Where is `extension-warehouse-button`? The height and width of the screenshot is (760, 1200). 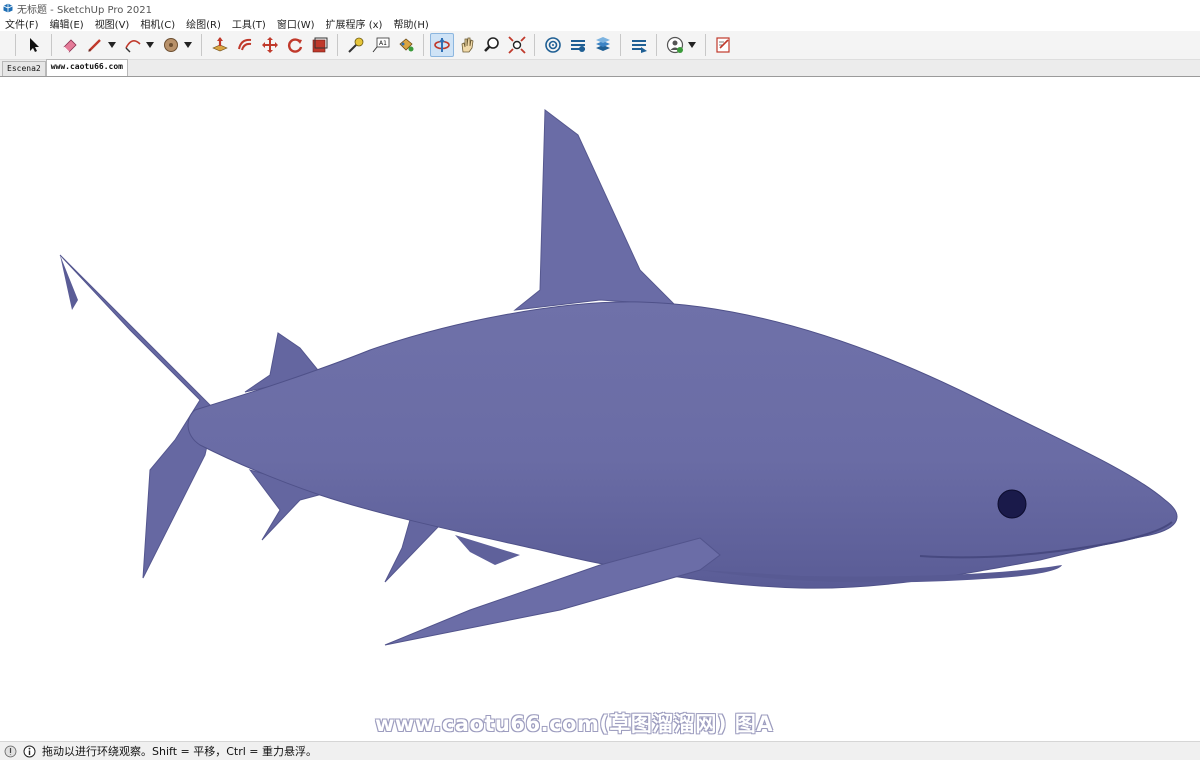
extension-warehouse-button is located at coordinates (578, 45).